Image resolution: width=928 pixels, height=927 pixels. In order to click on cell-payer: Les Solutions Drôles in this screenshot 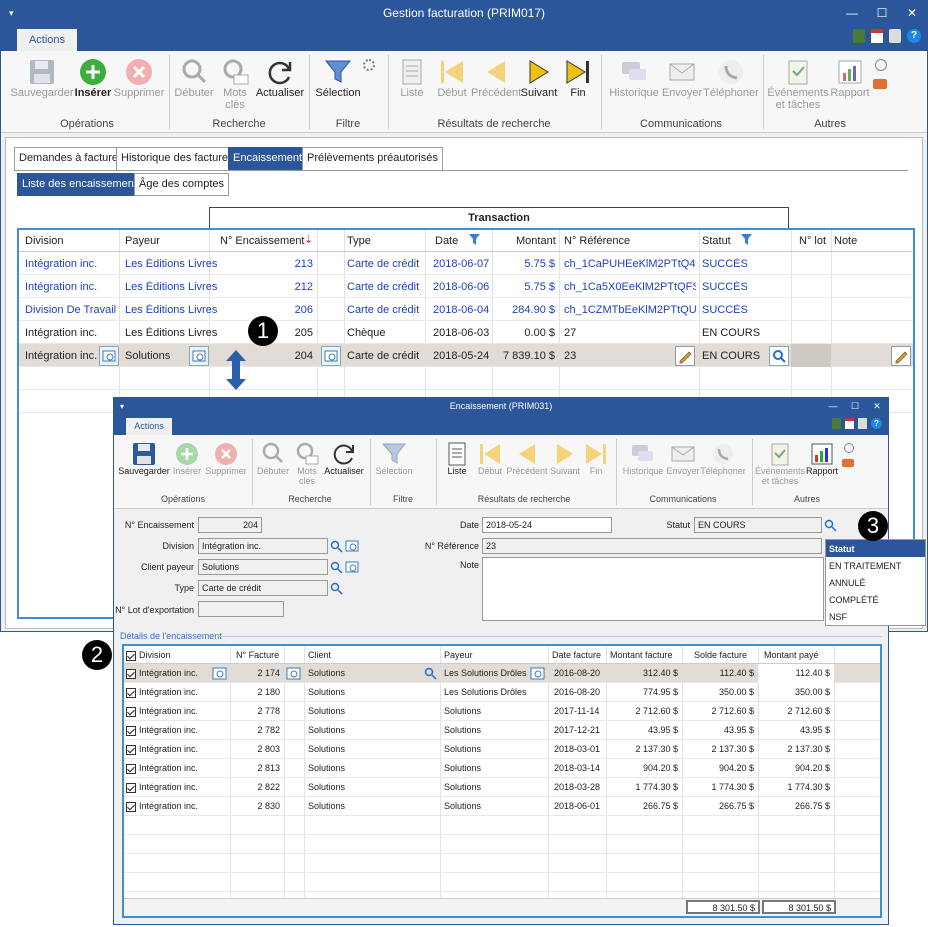, I will do `click(485, 673)`.